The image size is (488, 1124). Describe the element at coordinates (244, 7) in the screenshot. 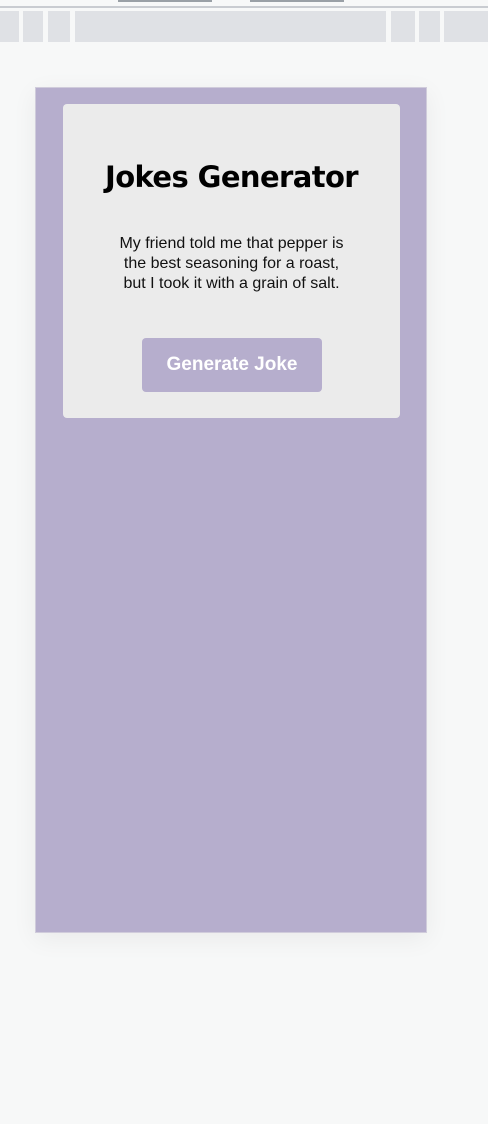

I see `toolbar-divider` at that location.